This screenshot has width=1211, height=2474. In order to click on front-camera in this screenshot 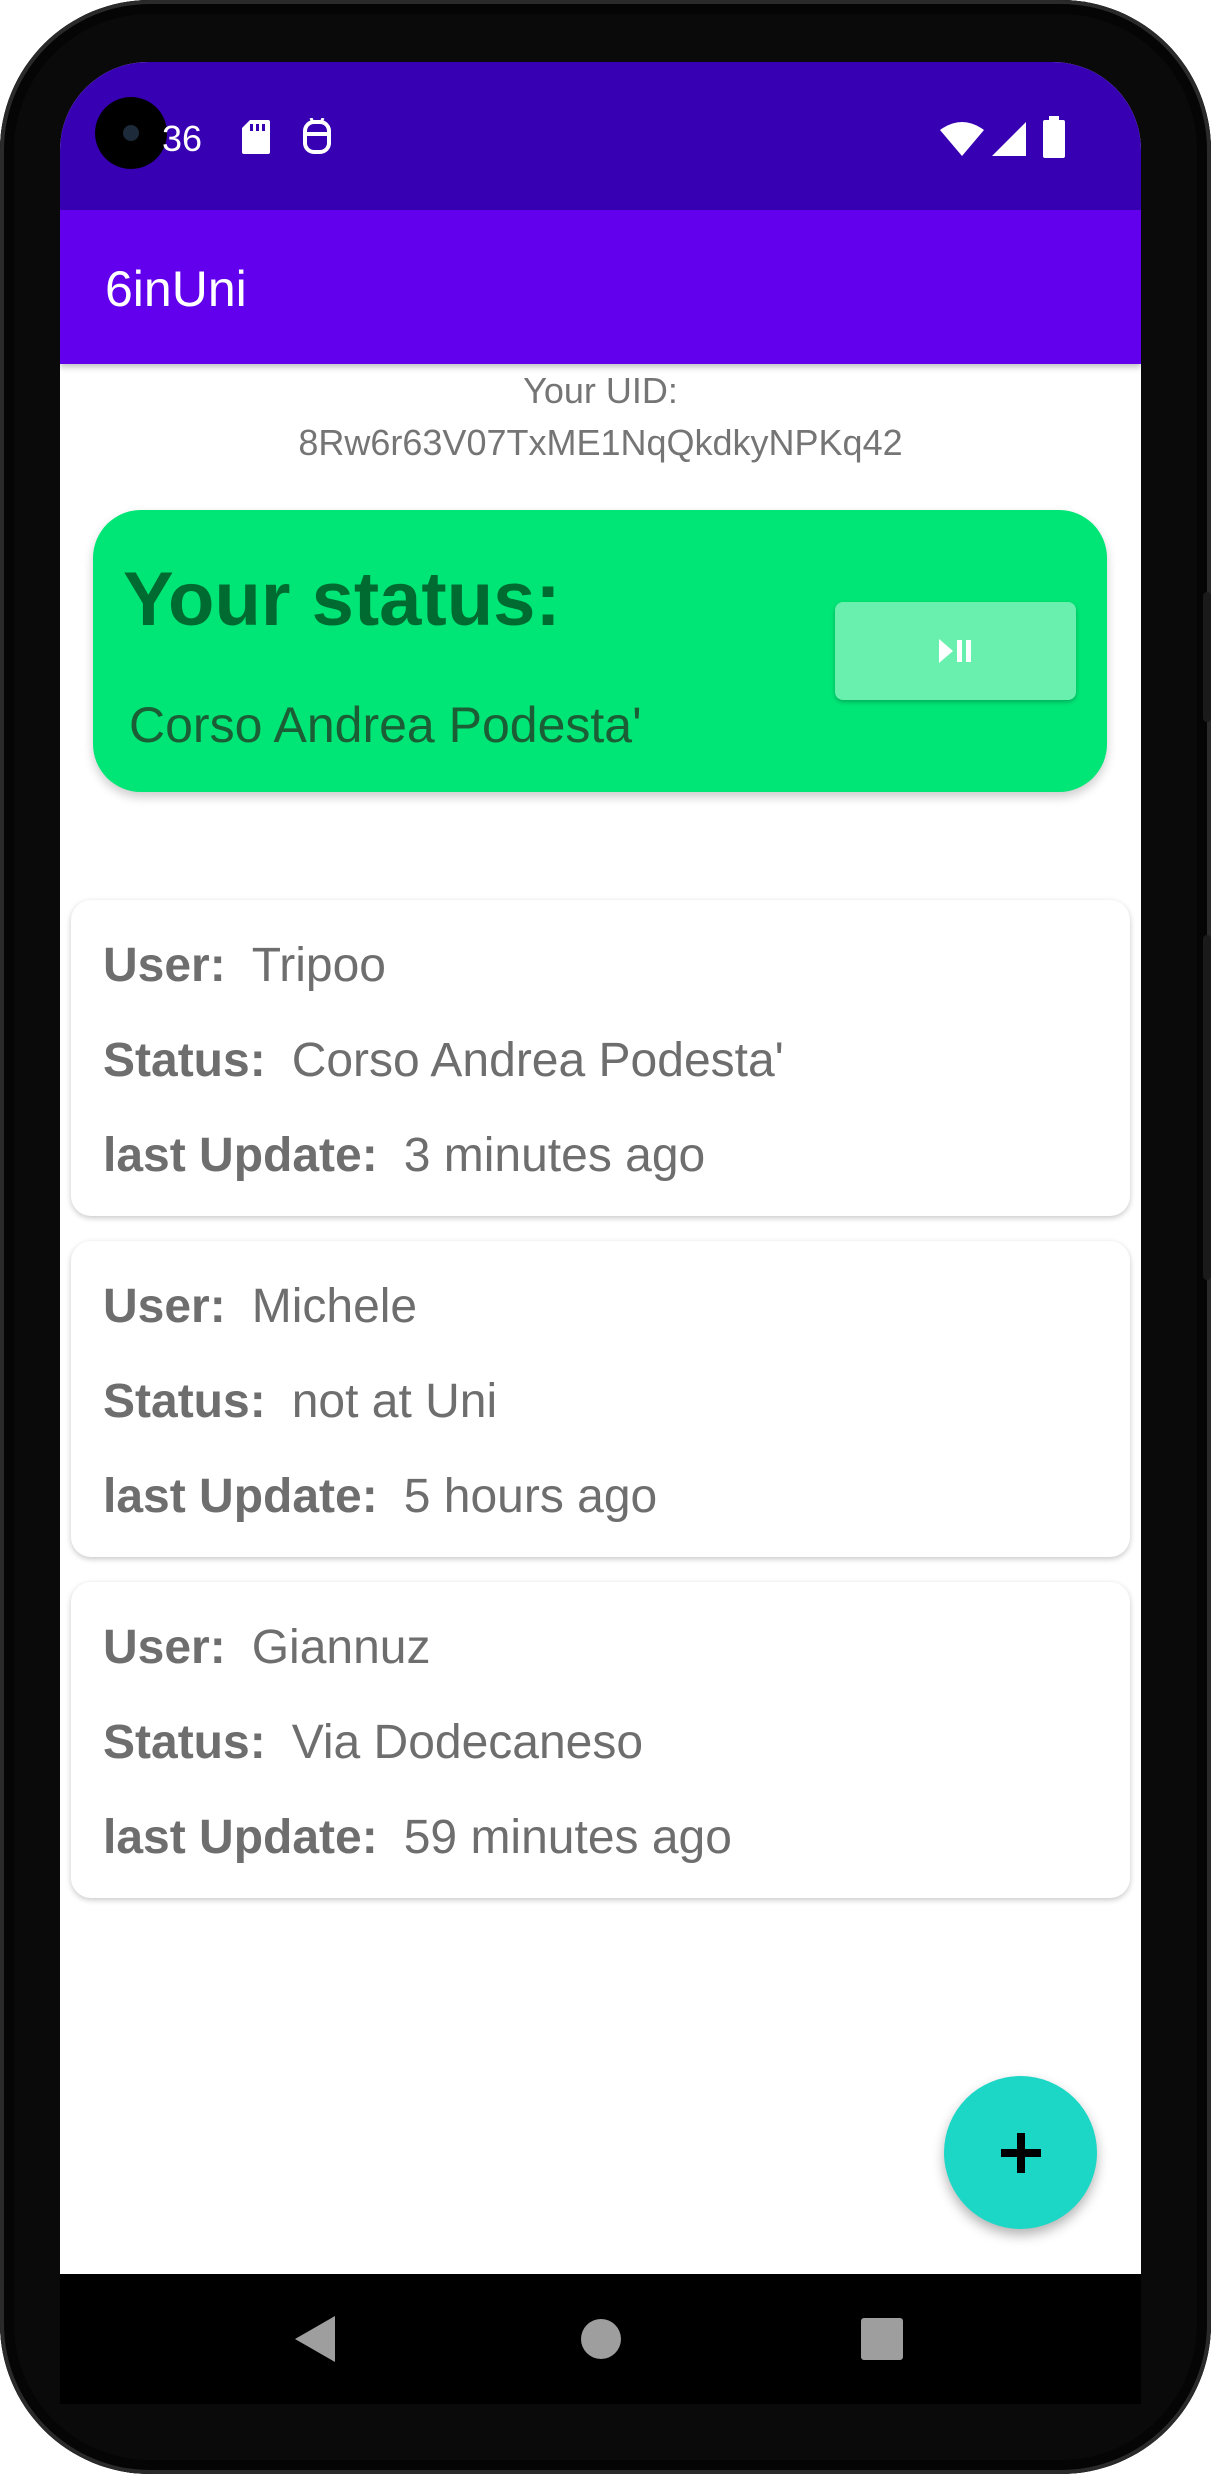, I will do `click(131, 133)`.